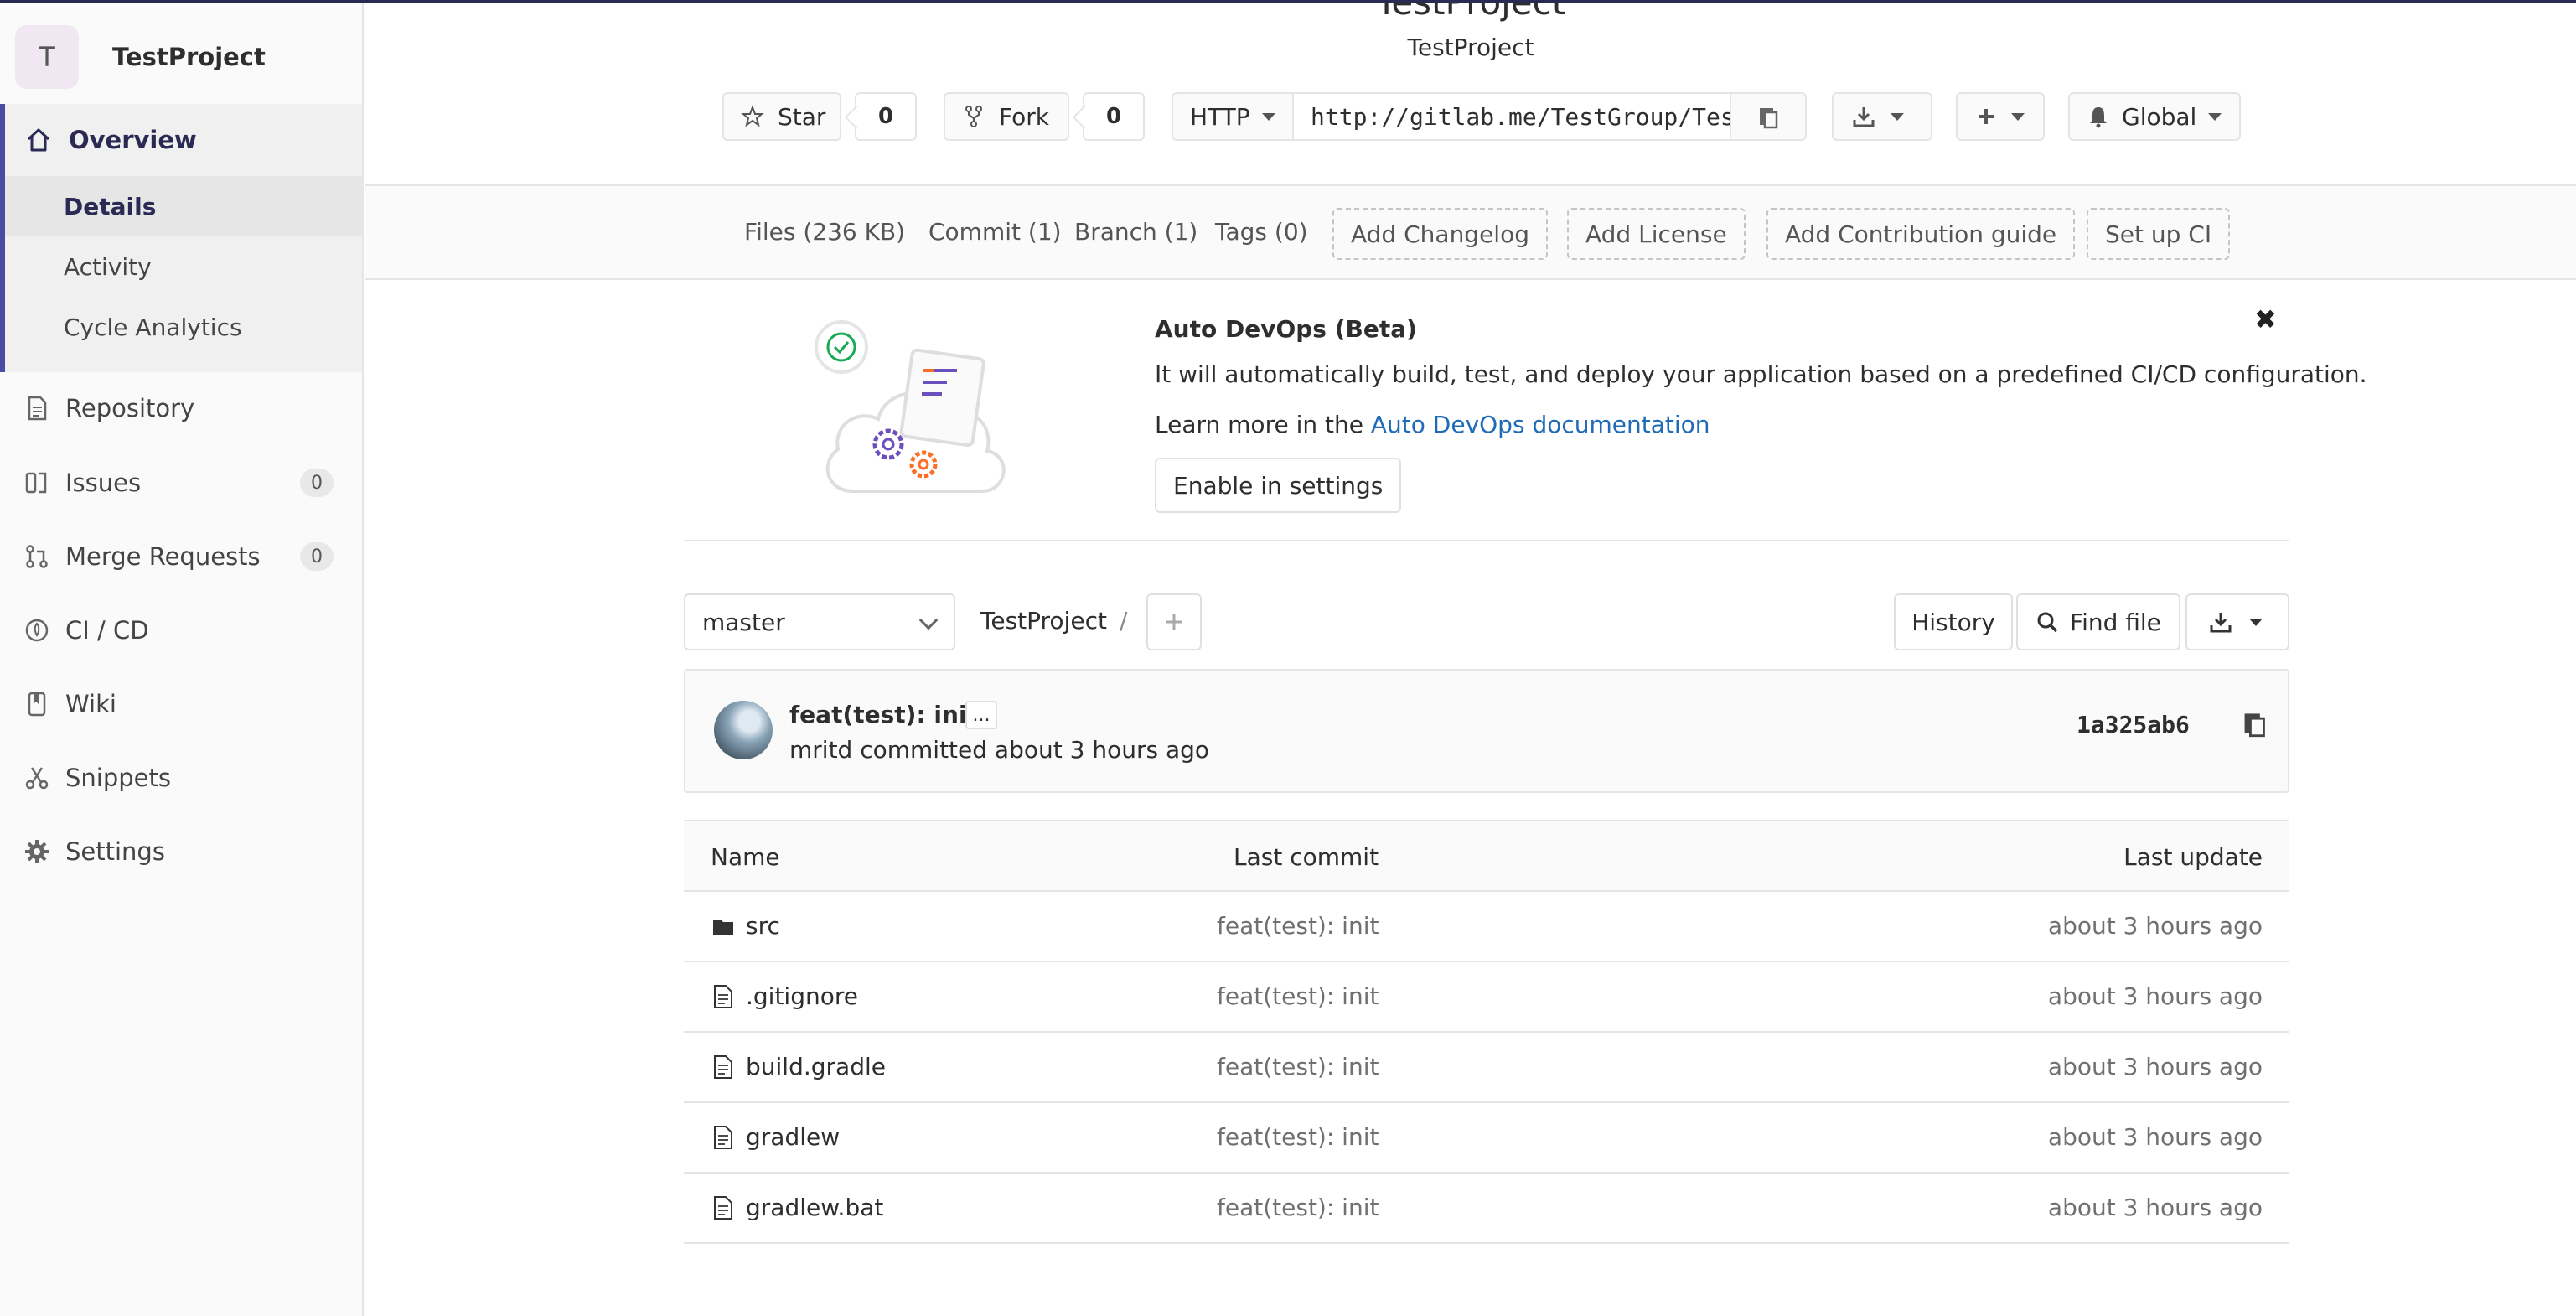 This screenshot has width=2576, height=1316. I want to click on sidebar-item-activity: Activity, so click(183, 266).